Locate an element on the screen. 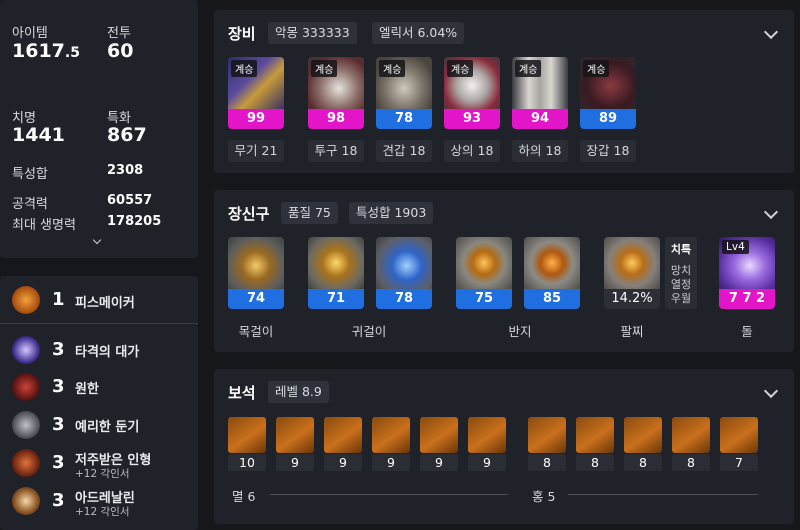 The height and width of the screenshot is (530, 800). engraving-name: 예리한 둔기 is located at coordinates (107, 427).